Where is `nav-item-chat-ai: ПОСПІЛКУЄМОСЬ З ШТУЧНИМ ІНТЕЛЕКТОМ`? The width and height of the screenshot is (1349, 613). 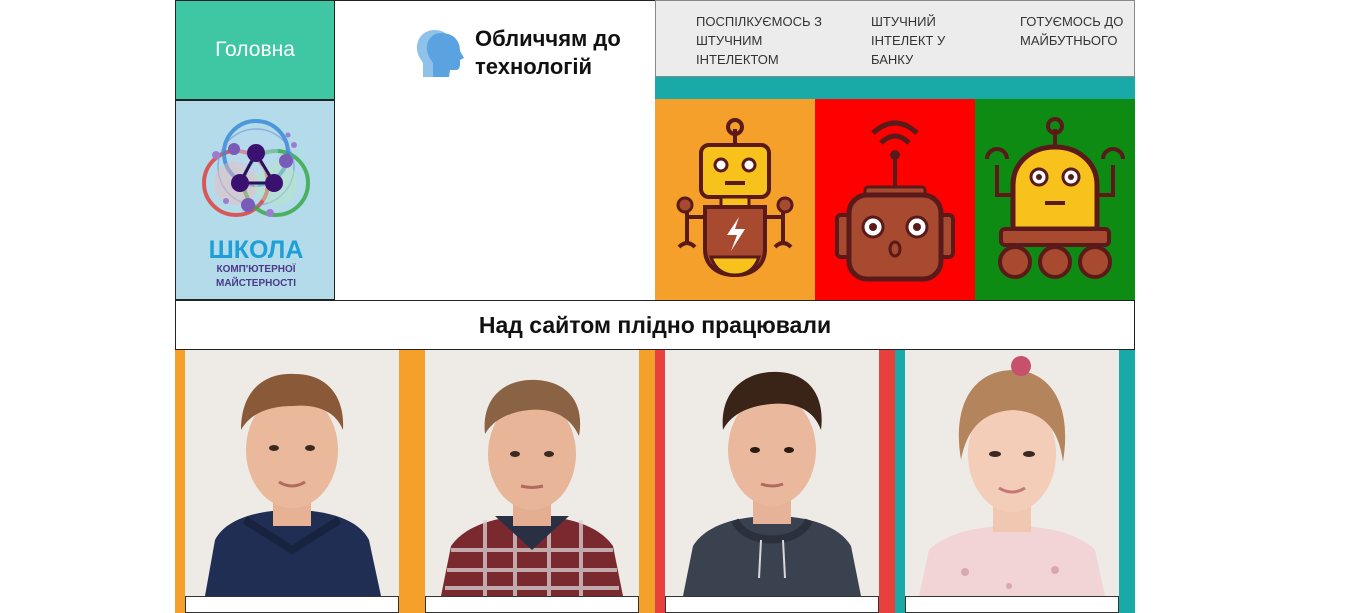 nav-item-chat-ai: ПОСПІЛКУЄМОСЬ З ШТУЧНИМ ІНТЕЛЕКТОМ is located at coordinates (761, 40).